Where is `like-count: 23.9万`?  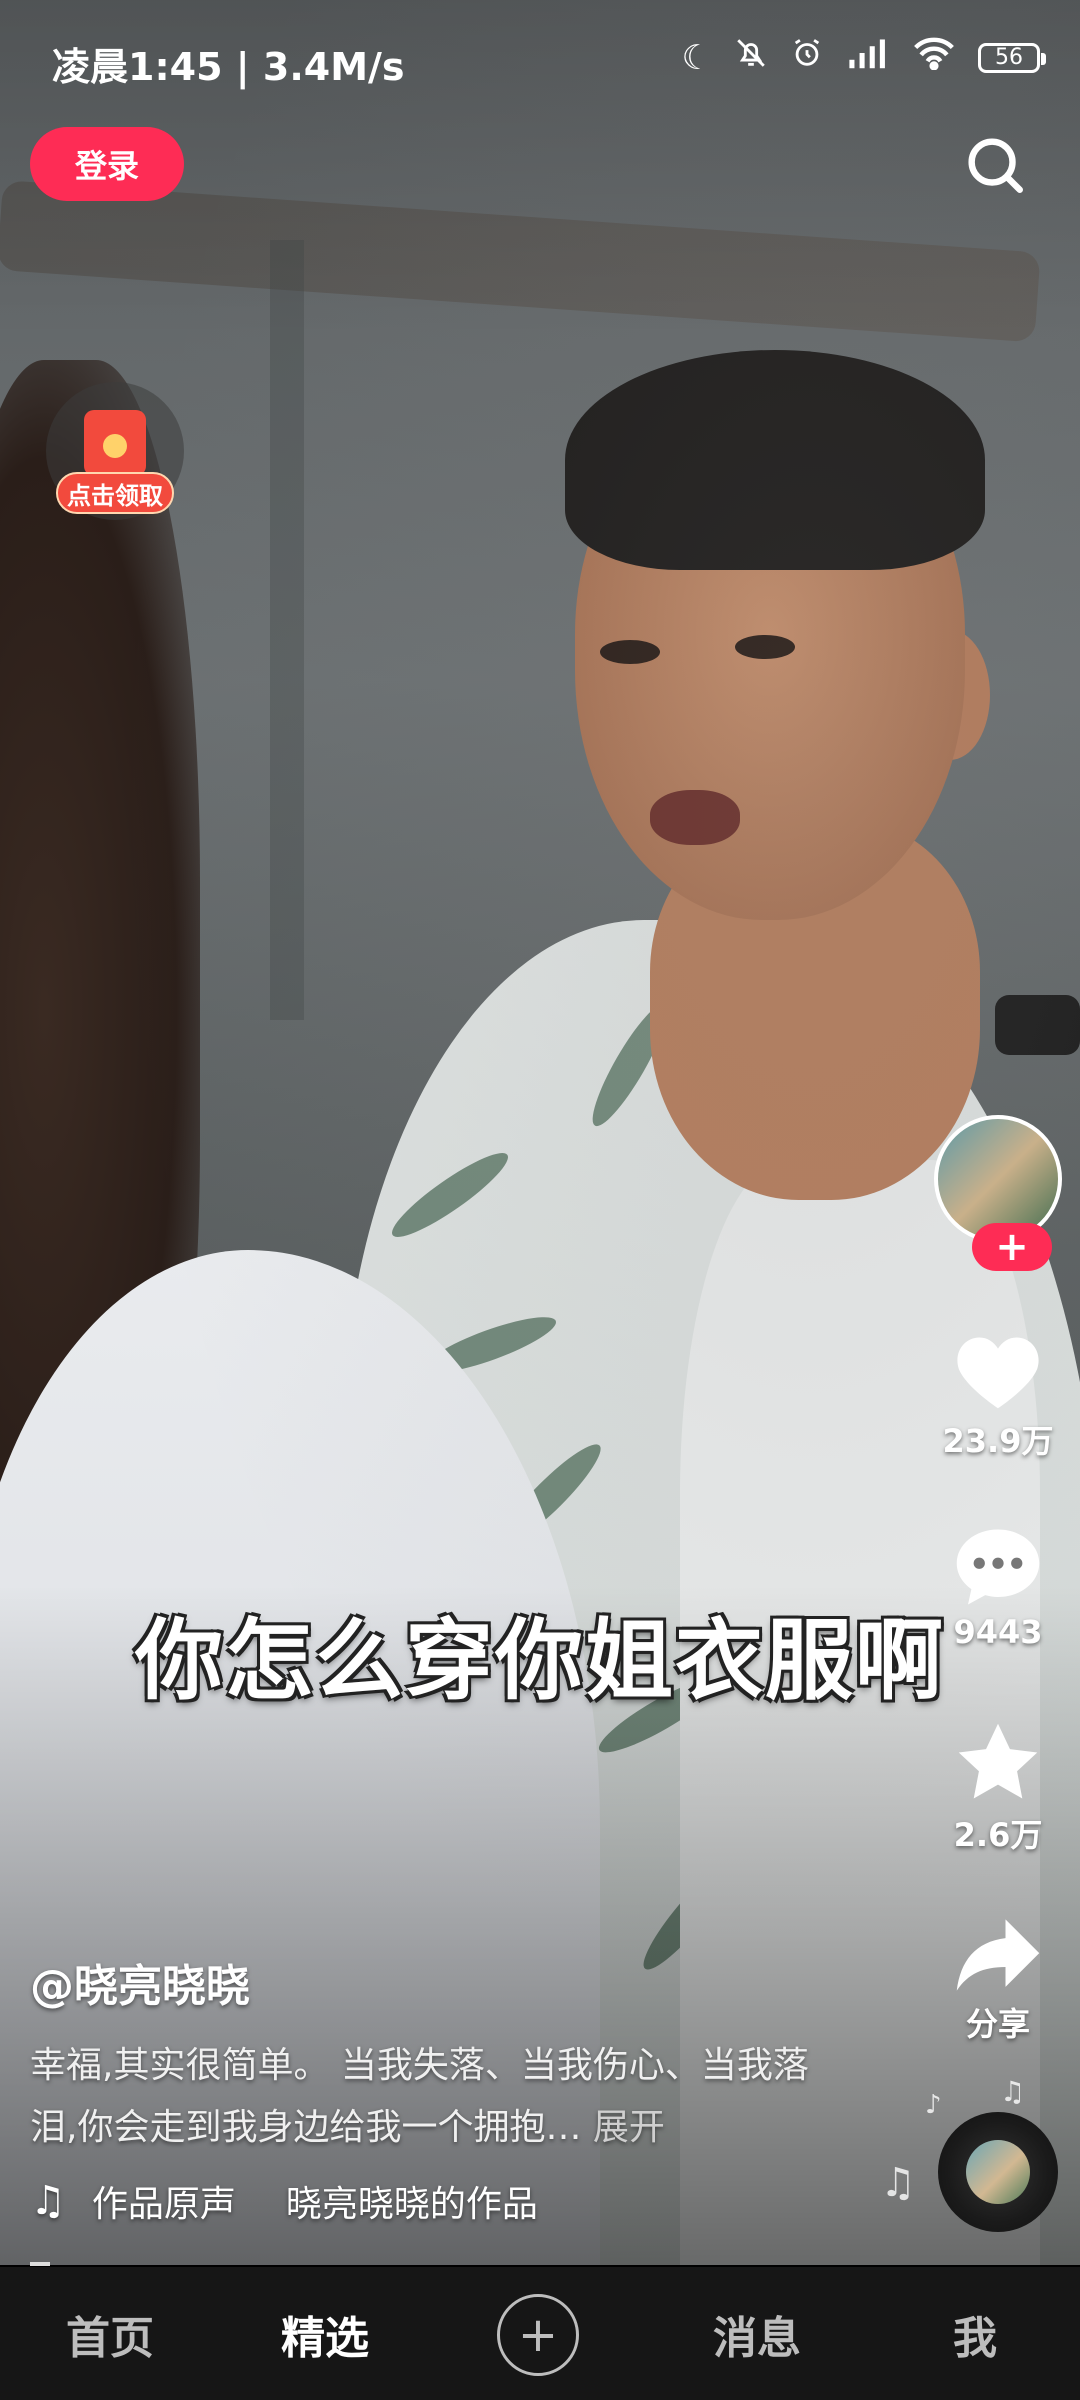 like-count: 23.9万 is located at coordinates (998, 1441).